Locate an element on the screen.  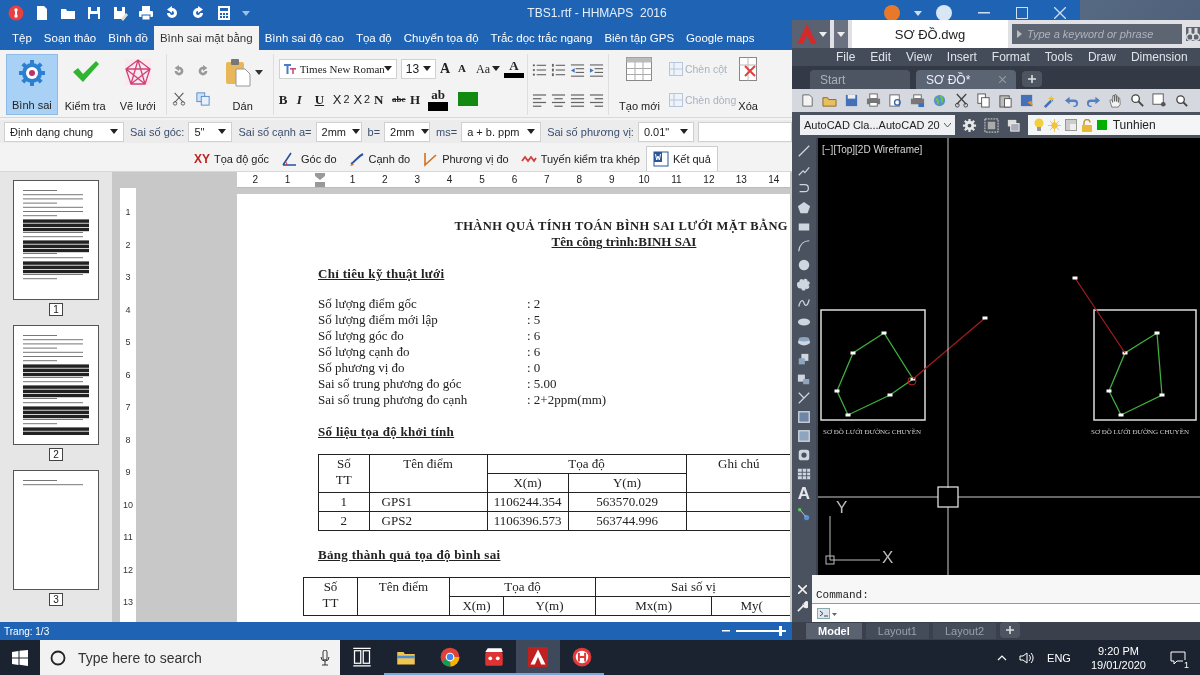
language-indicator: ENG is located at coordinates (1059, 657).